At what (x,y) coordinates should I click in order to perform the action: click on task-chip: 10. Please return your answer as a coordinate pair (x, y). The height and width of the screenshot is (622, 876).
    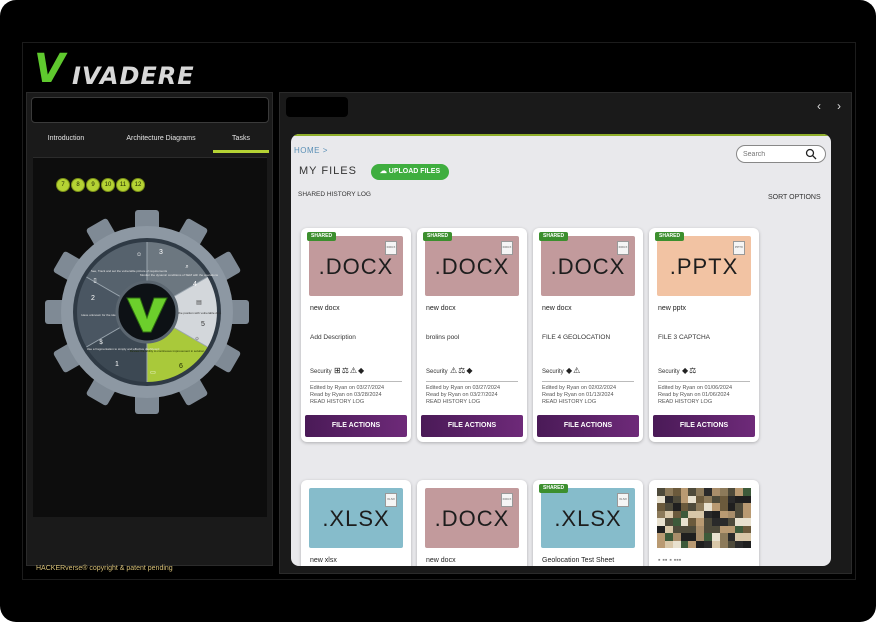
    Looking at the image, I should click on (108, 185).